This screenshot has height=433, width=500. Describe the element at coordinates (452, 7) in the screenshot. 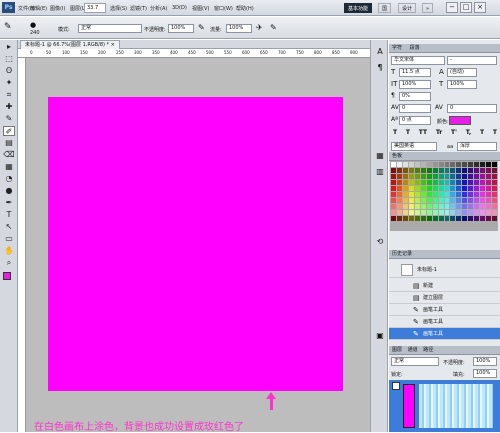

I see `minimize-button: −` at that location.